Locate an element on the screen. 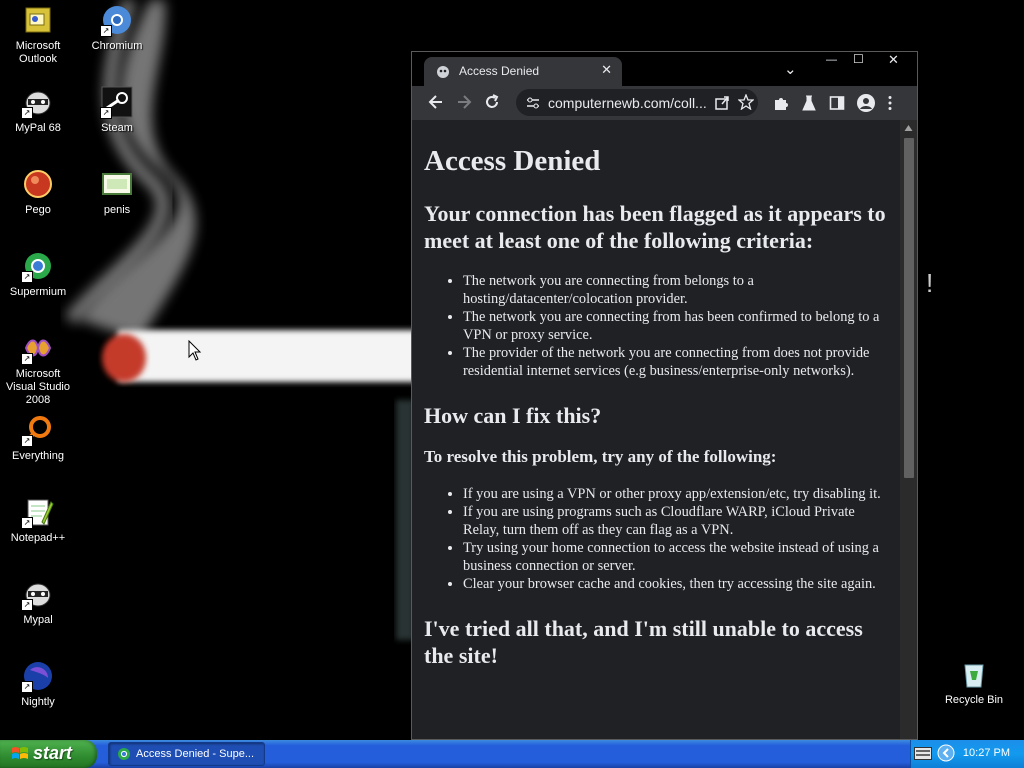  everything-search-icon: ↗ is located at coordinates (37, 430).